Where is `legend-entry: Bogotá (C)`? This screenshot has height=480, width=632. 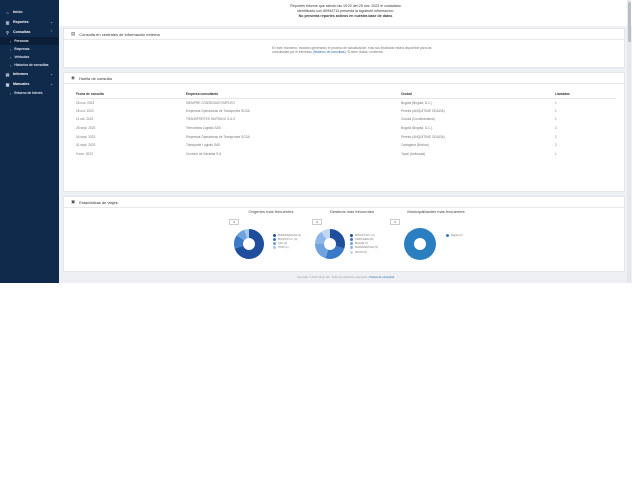 legend-entry: Bogotá (C) is located at coordinates (454, 236).